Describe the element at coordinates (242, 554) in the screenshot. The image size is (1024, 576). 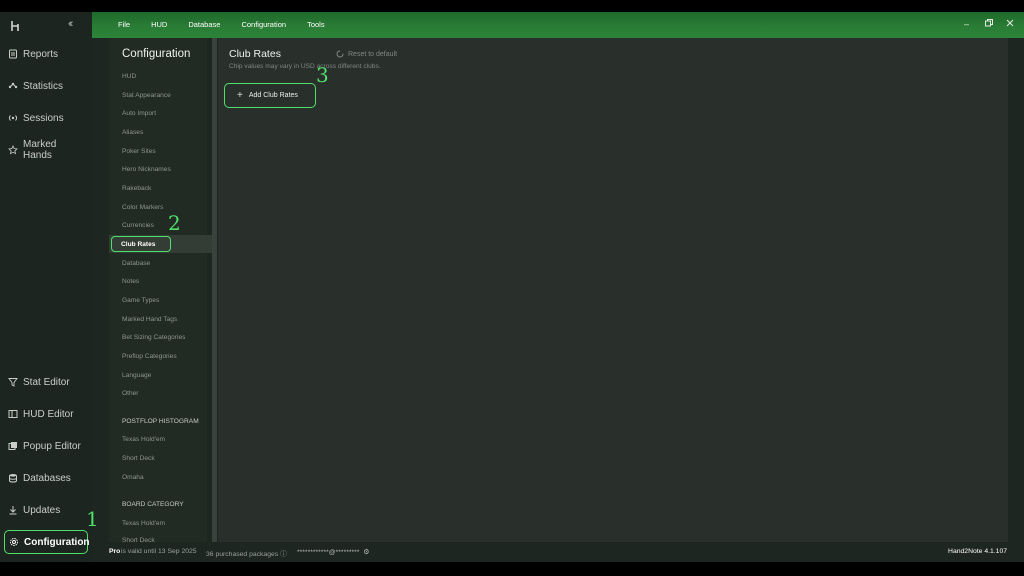
I see `packages-label: 36 purchased packages` at that location.